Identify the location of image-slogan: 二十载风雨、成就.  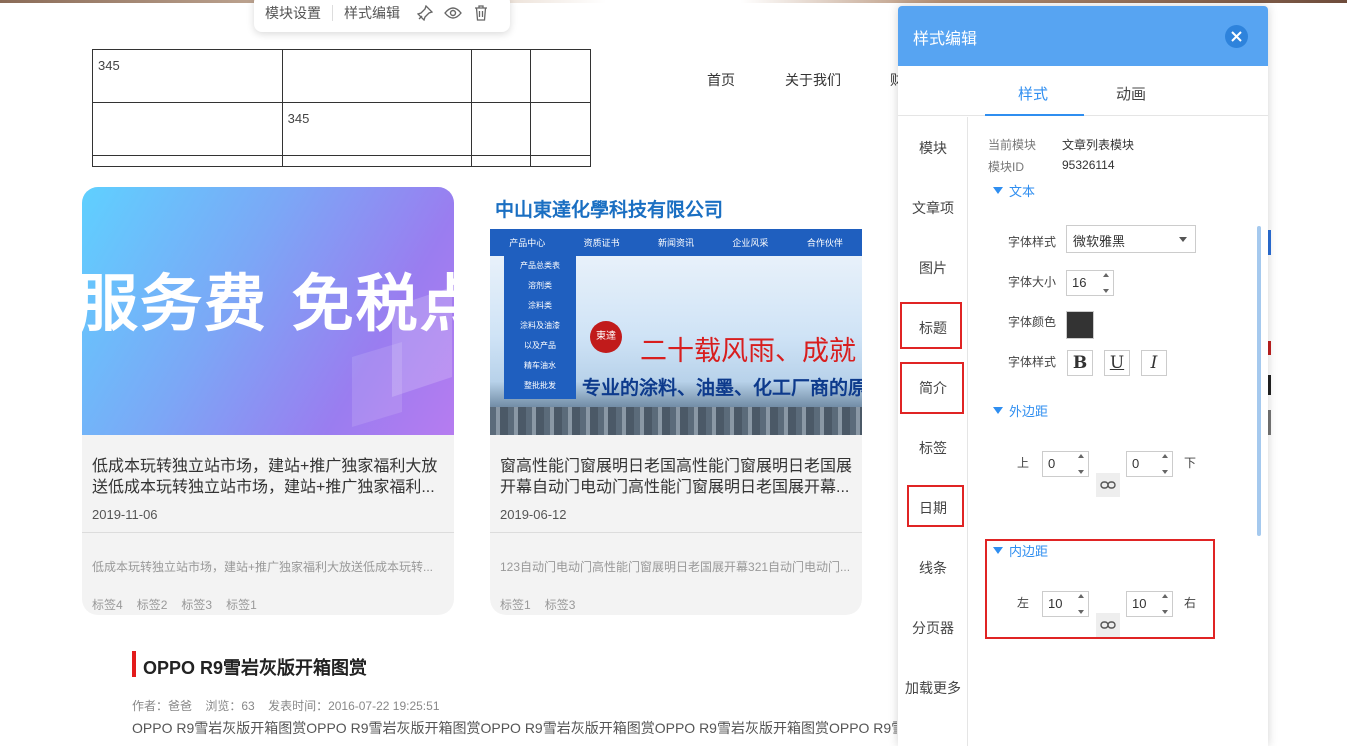
(748, 351).